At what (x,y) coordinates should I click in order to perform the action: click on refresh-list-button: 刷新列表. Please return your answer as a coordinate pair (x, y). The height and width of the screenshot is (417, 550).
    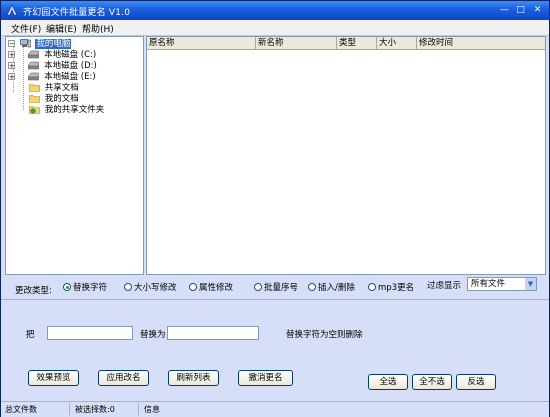
    Looking at the image, I should click on (193, 378).